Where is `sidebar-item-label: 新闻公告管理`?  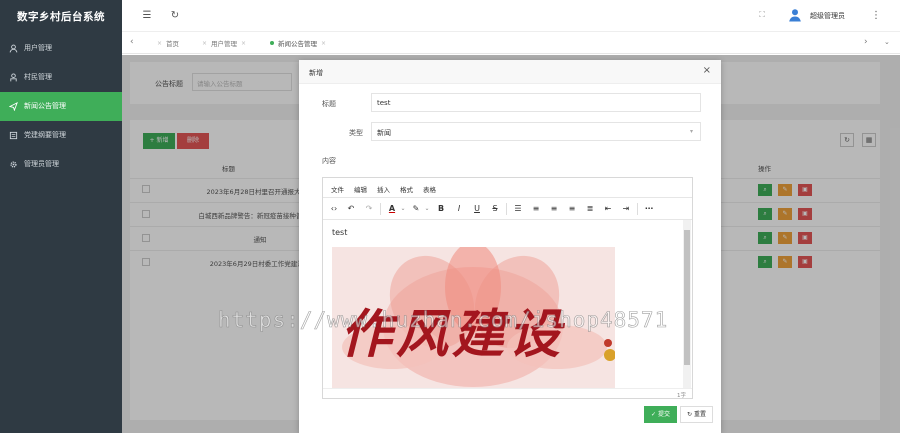 sidebar-item-label: 新闻公告管理 is located at coordinates (45, 106).